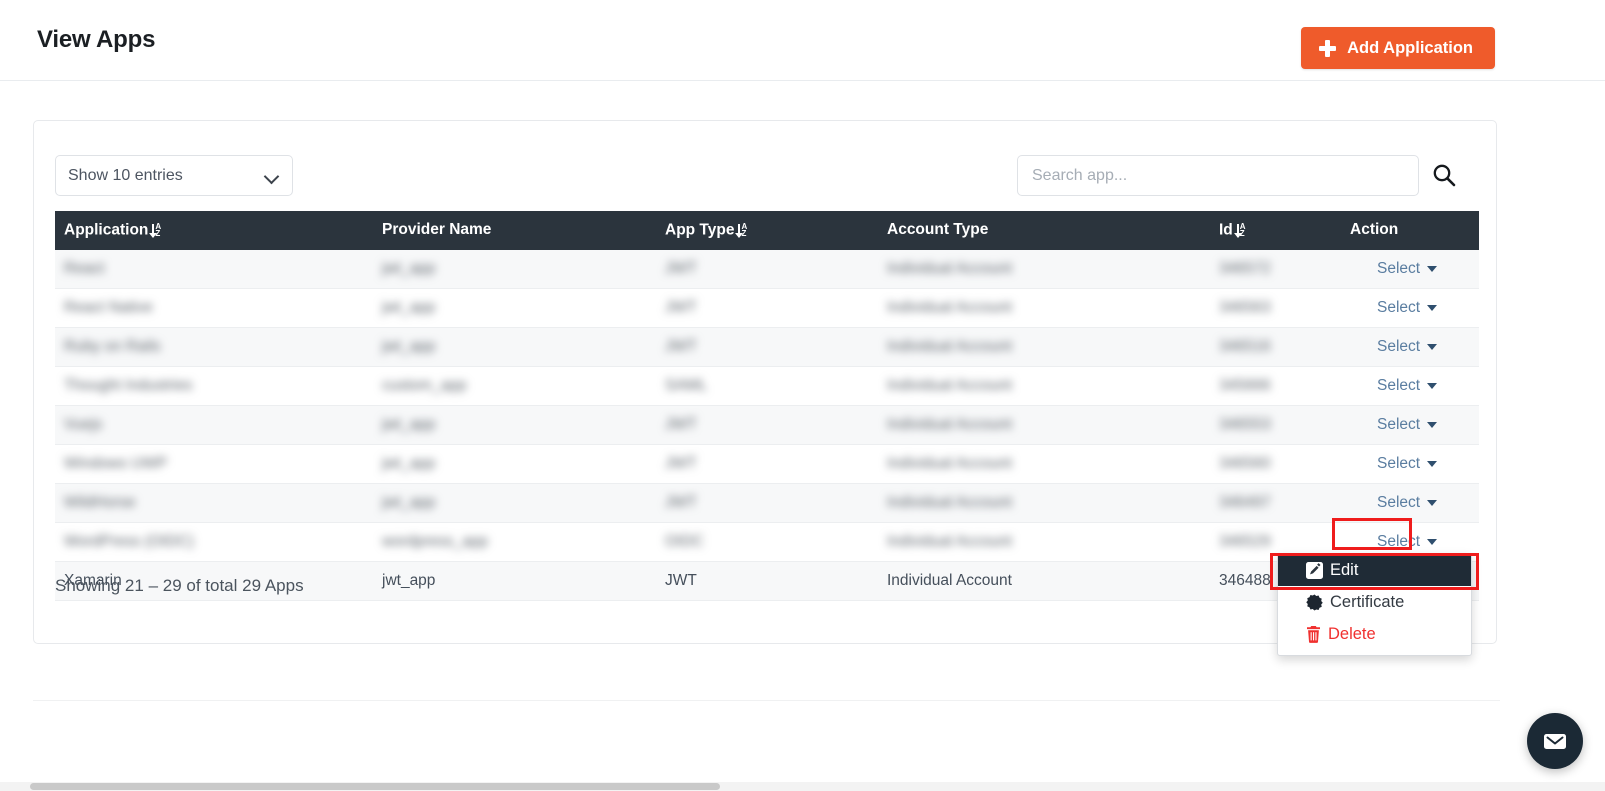 This screenshot has width=1605, height=791. What do you see at coordinates (1275, 425) in the screenshot?
I see `cell-id: 346553` at bounding box center [1275, 425].